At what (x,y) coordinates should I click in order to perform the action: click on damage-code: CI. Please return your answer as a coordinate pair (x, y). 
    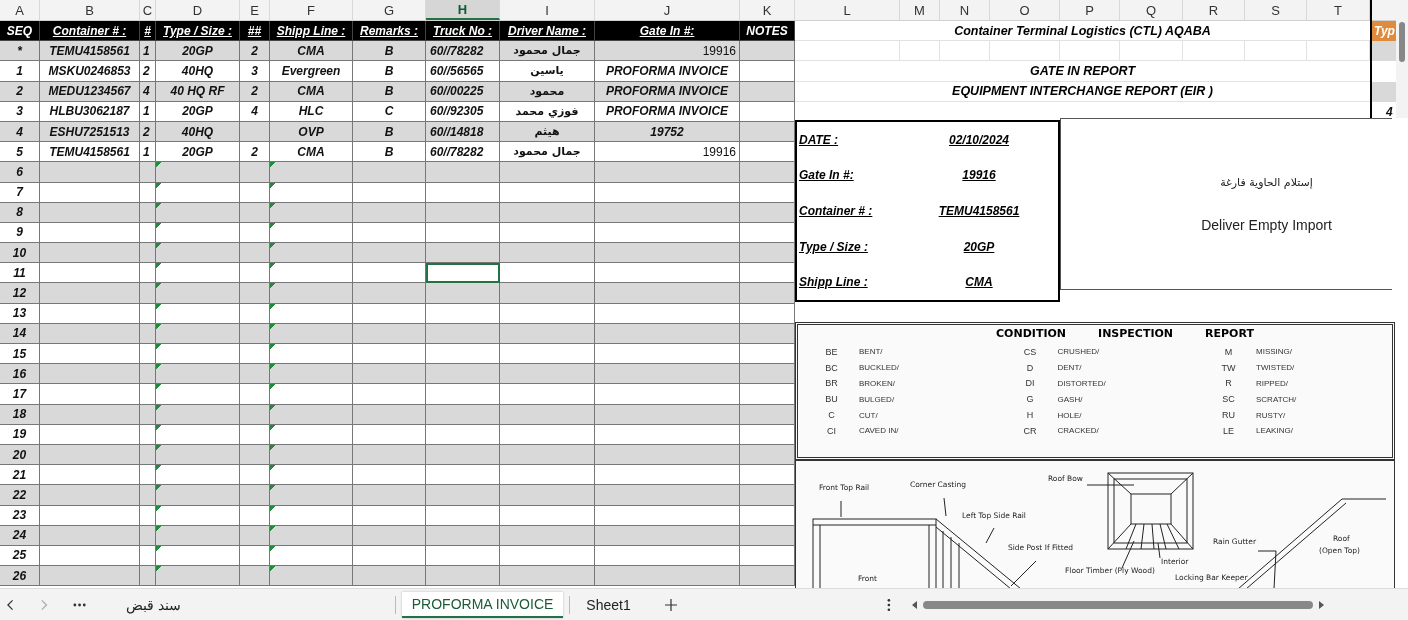
    Looking at the image, I should click on (831, 430).